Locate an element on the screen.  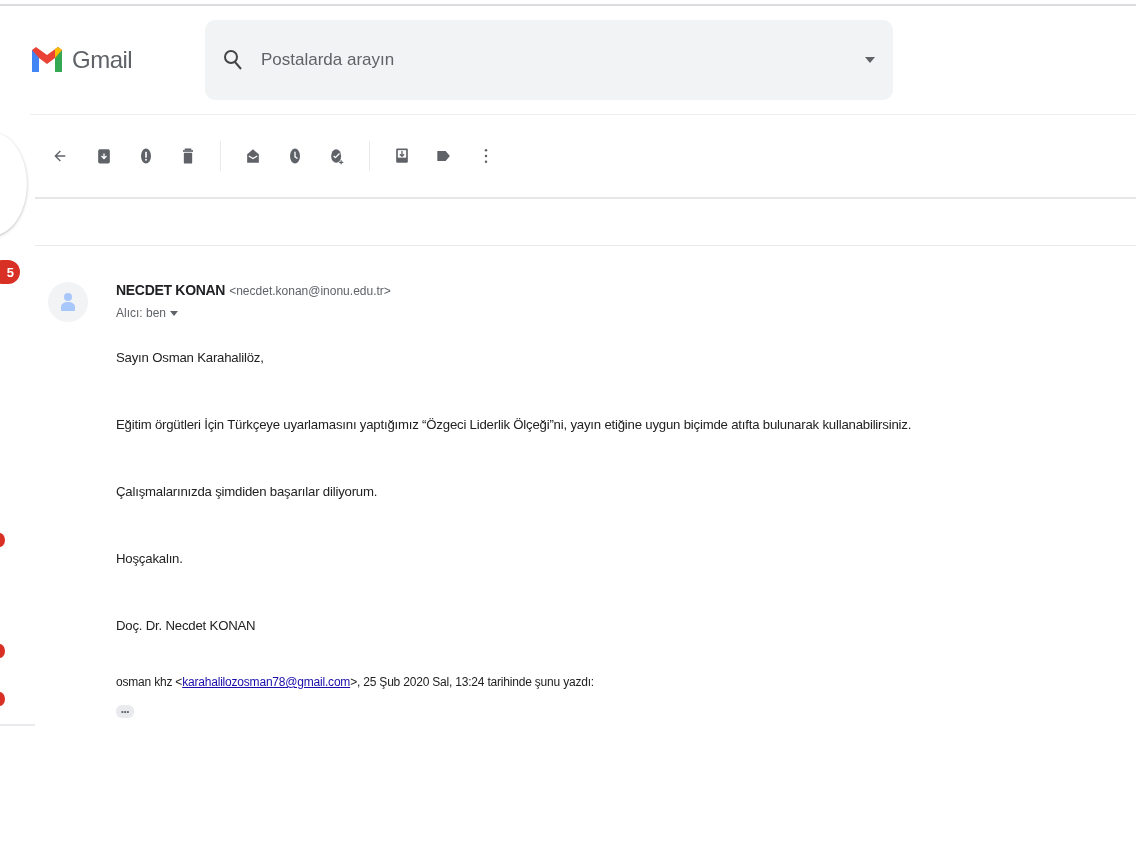
dropdown-caret-icon is located at coordinates (870, 60).